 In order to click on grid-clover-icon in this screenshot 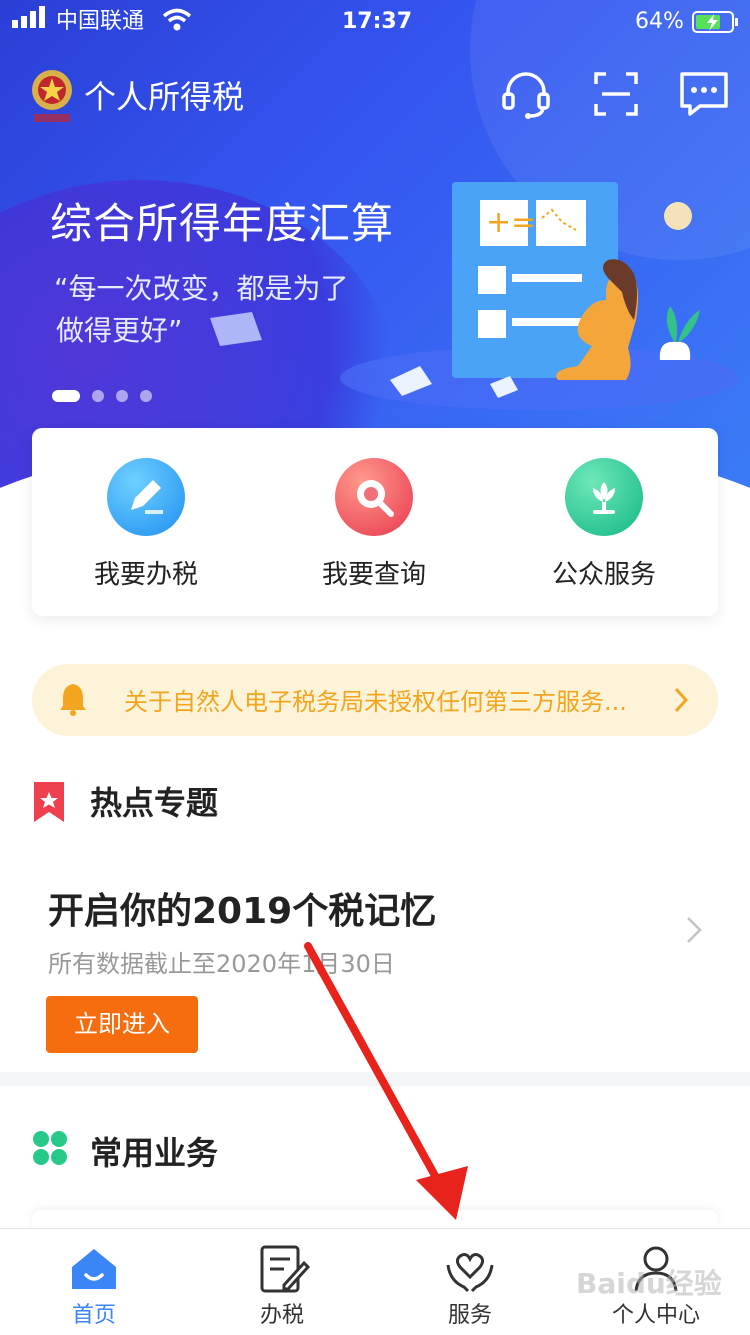, I will do `click(50, 1150)`.